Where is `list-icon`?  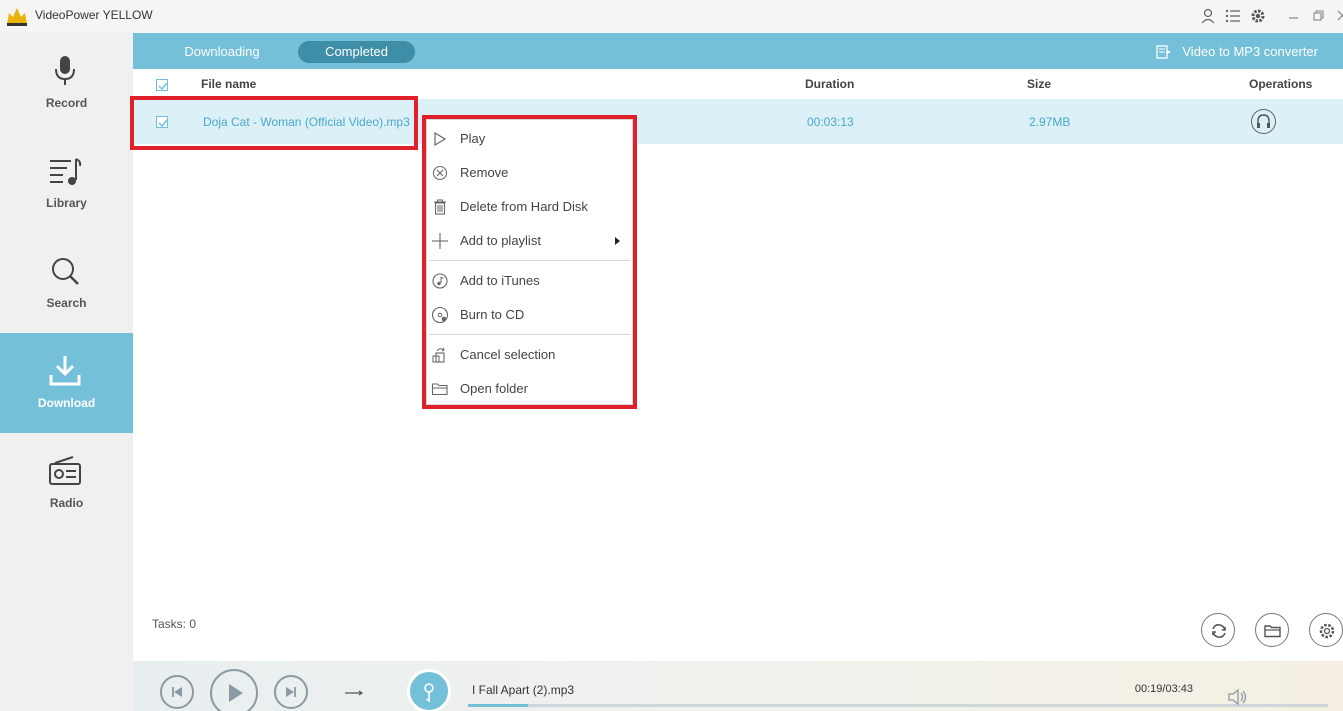
list-icon is located at coordinates (1233, 16).